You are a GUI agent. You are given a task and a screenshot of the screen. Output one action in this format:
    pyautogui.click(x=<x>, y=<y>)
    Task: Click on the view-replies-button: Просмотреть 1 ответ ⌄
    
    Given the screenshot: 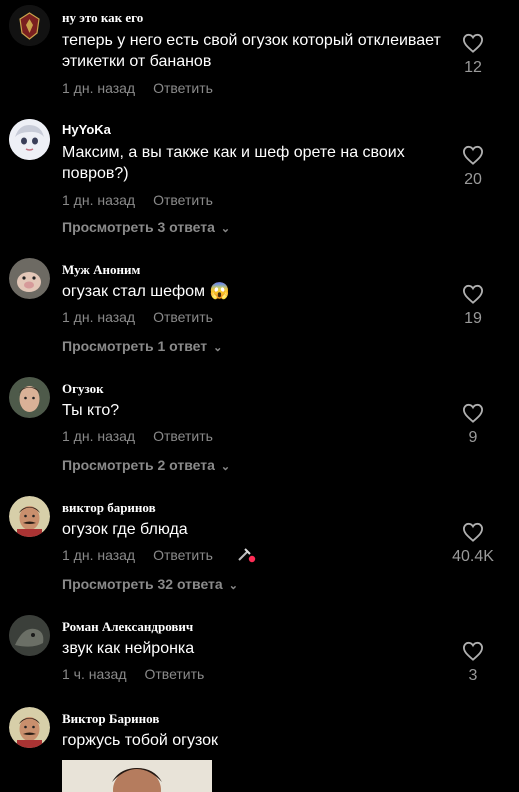 What is the action you would take?
    pyautogui.click(x=142, y=346)
    